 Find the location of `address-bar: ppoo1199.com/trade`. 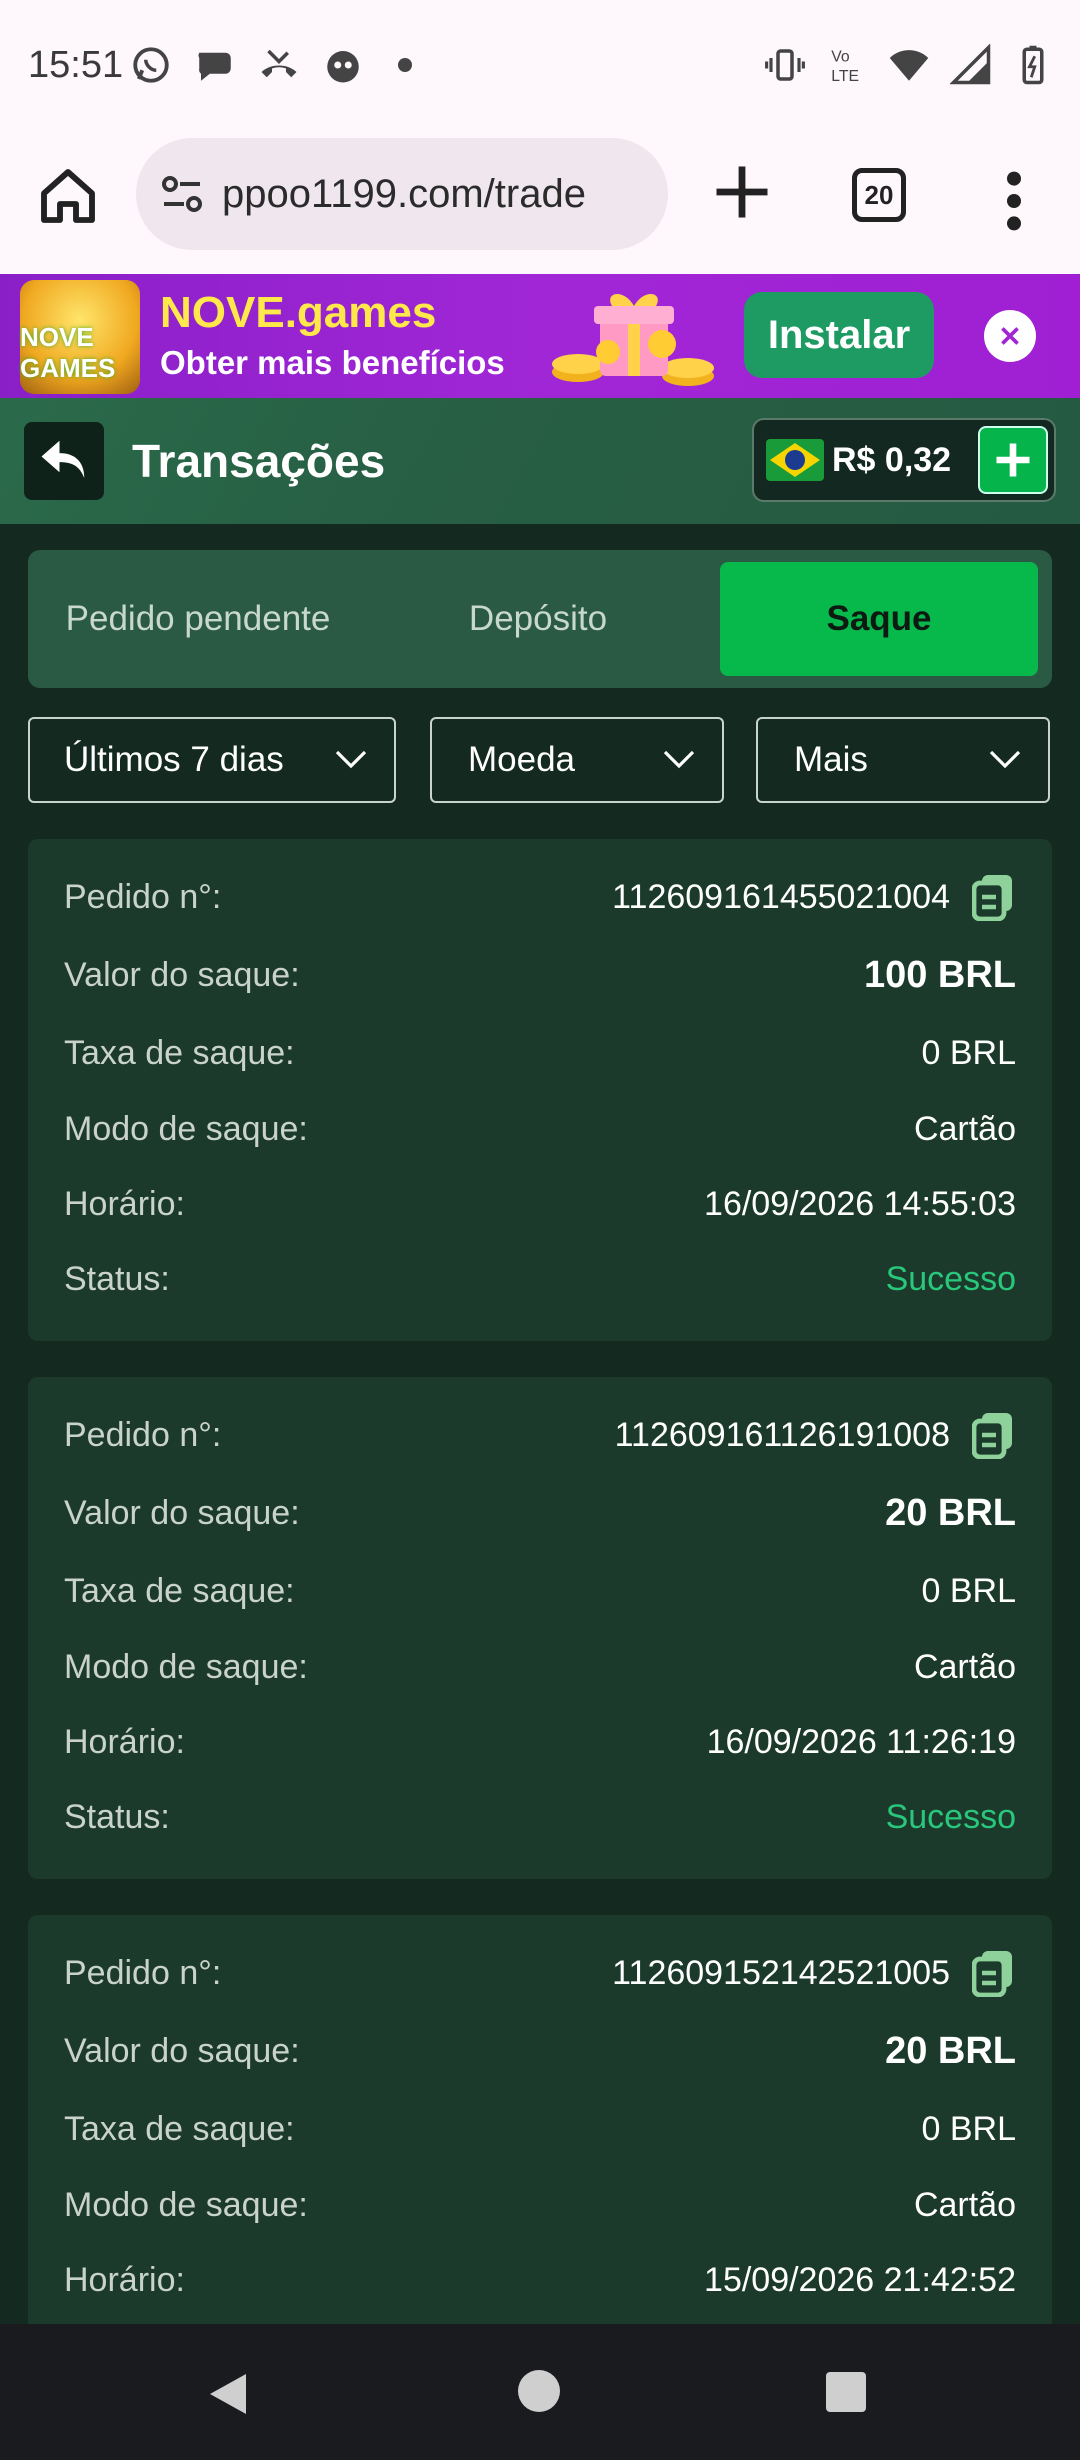

address-bar: ppoo1199.com/trade is located at coordinates (402, 194).